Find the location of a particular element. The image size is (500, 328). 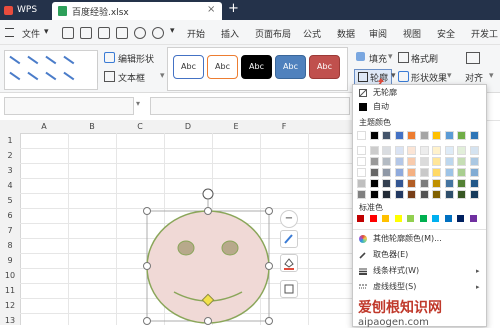

row-header: 4 is located at coordinates (10, 186).